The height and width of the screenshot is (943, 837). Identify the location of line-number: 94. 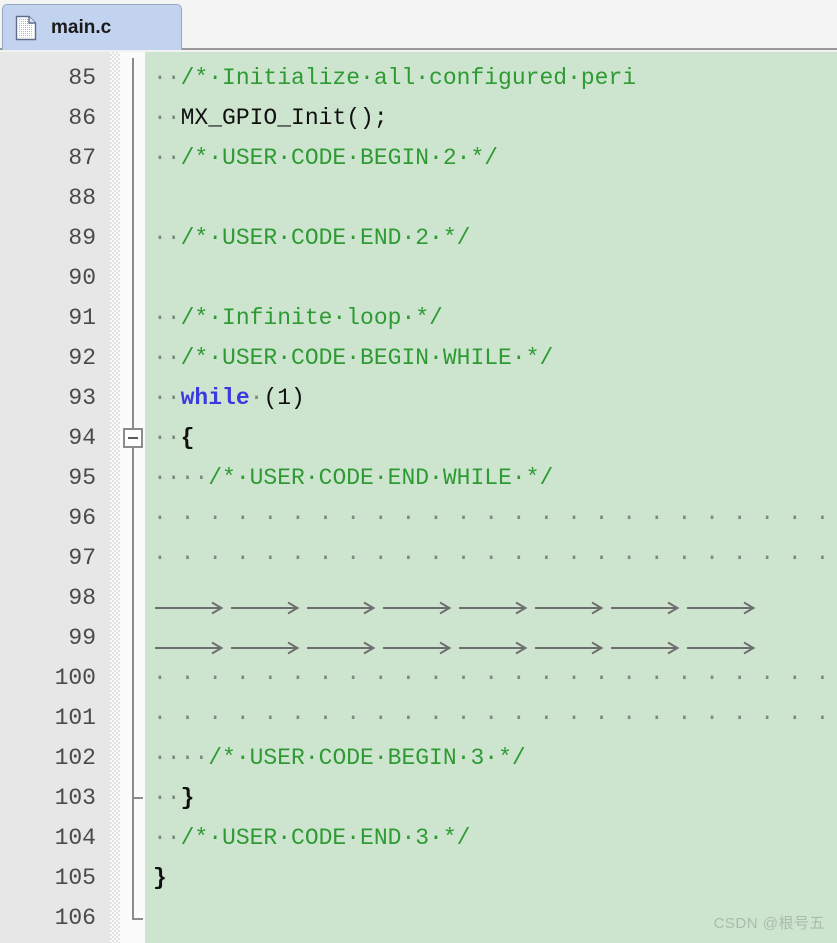
(82, 438).